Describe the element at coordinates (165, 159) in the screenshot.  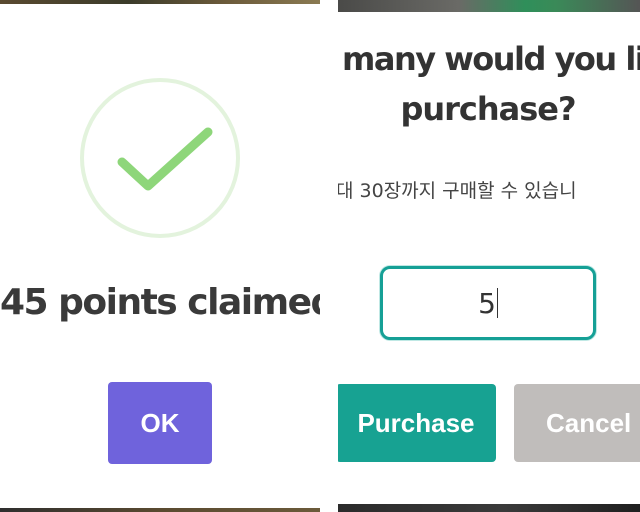
I see `check-icon` at that location.